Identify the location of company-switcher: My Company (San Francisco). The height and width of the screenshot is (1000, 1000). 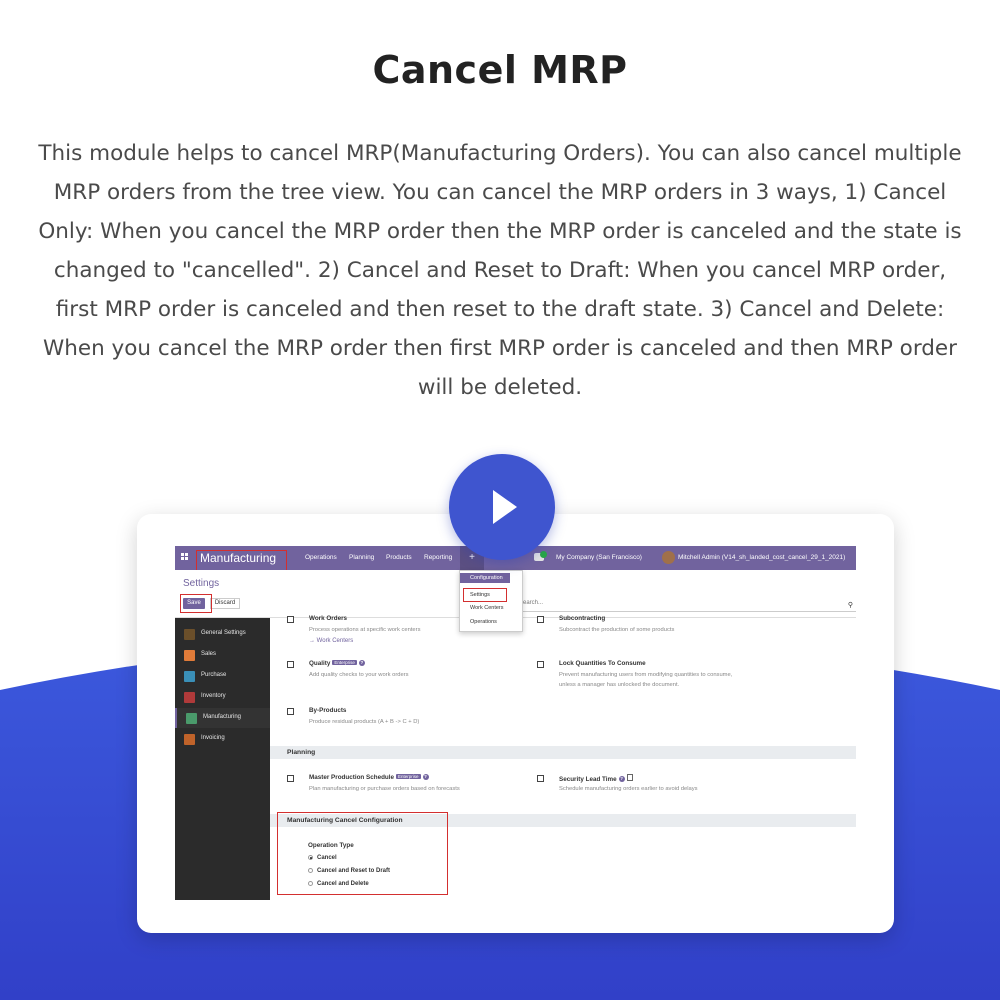
(599, 557).